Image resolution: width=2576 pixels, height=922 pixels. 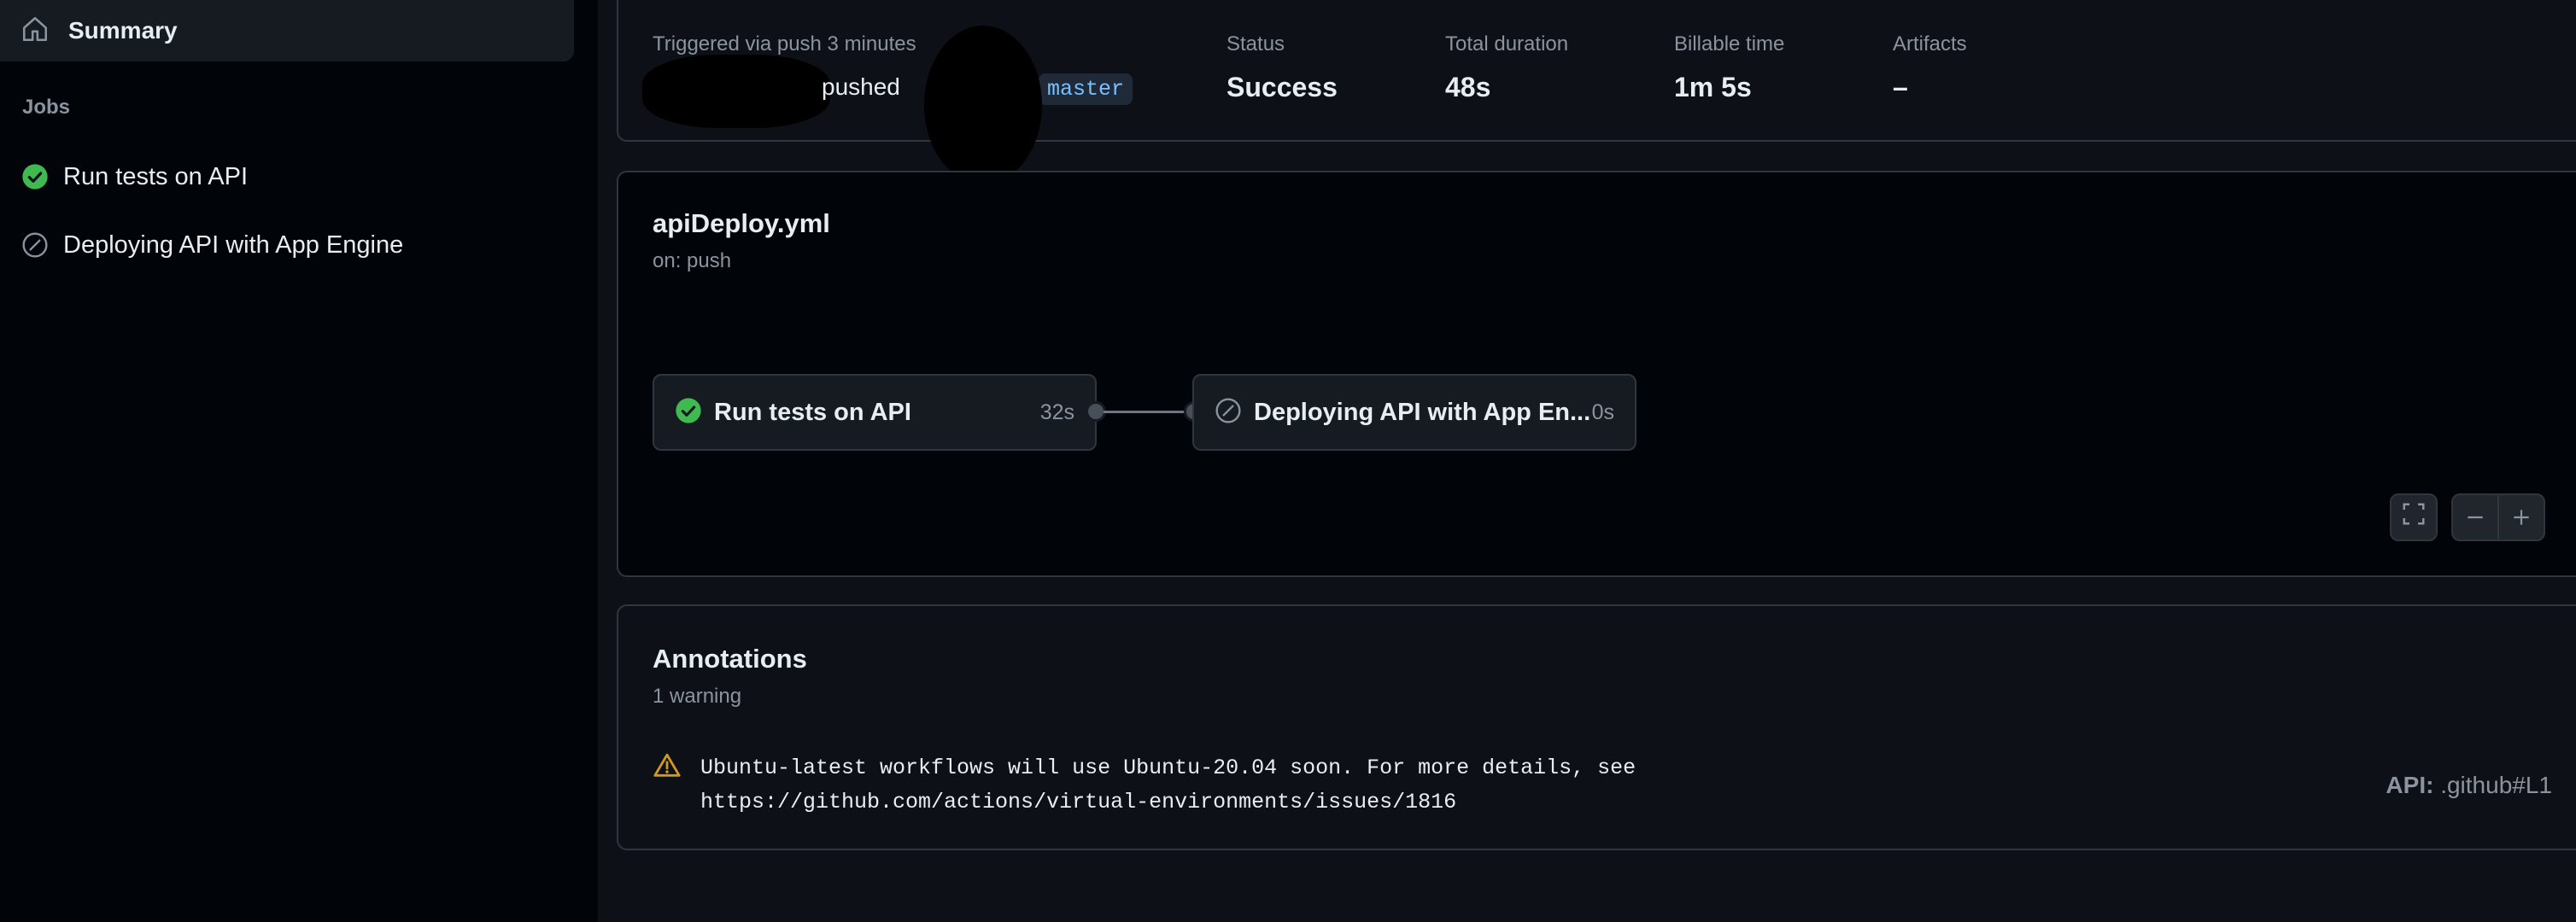 I want to click on artifacts-value: –, so click(x=1900, y=87).